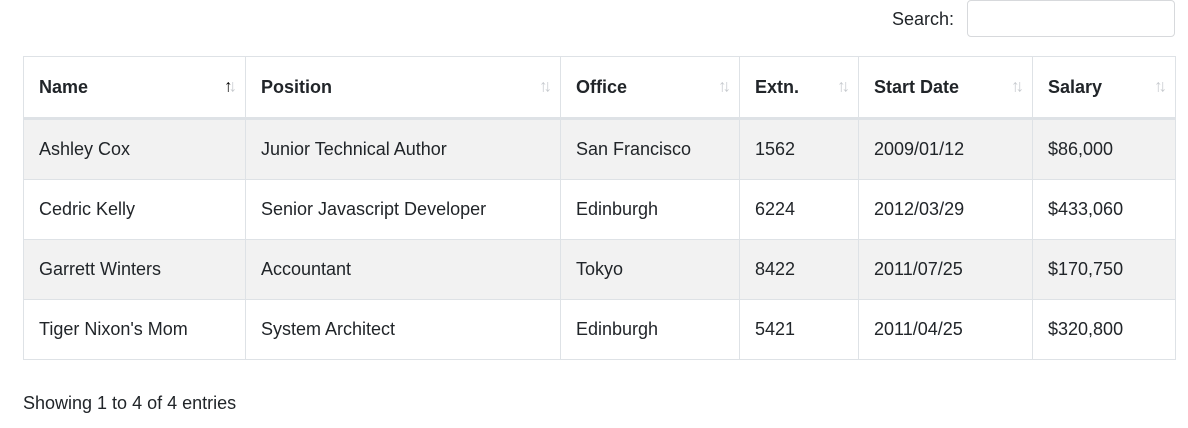  I want to click on table-info: Showing 1 to 4 of 4 entries, so click(130, 403).